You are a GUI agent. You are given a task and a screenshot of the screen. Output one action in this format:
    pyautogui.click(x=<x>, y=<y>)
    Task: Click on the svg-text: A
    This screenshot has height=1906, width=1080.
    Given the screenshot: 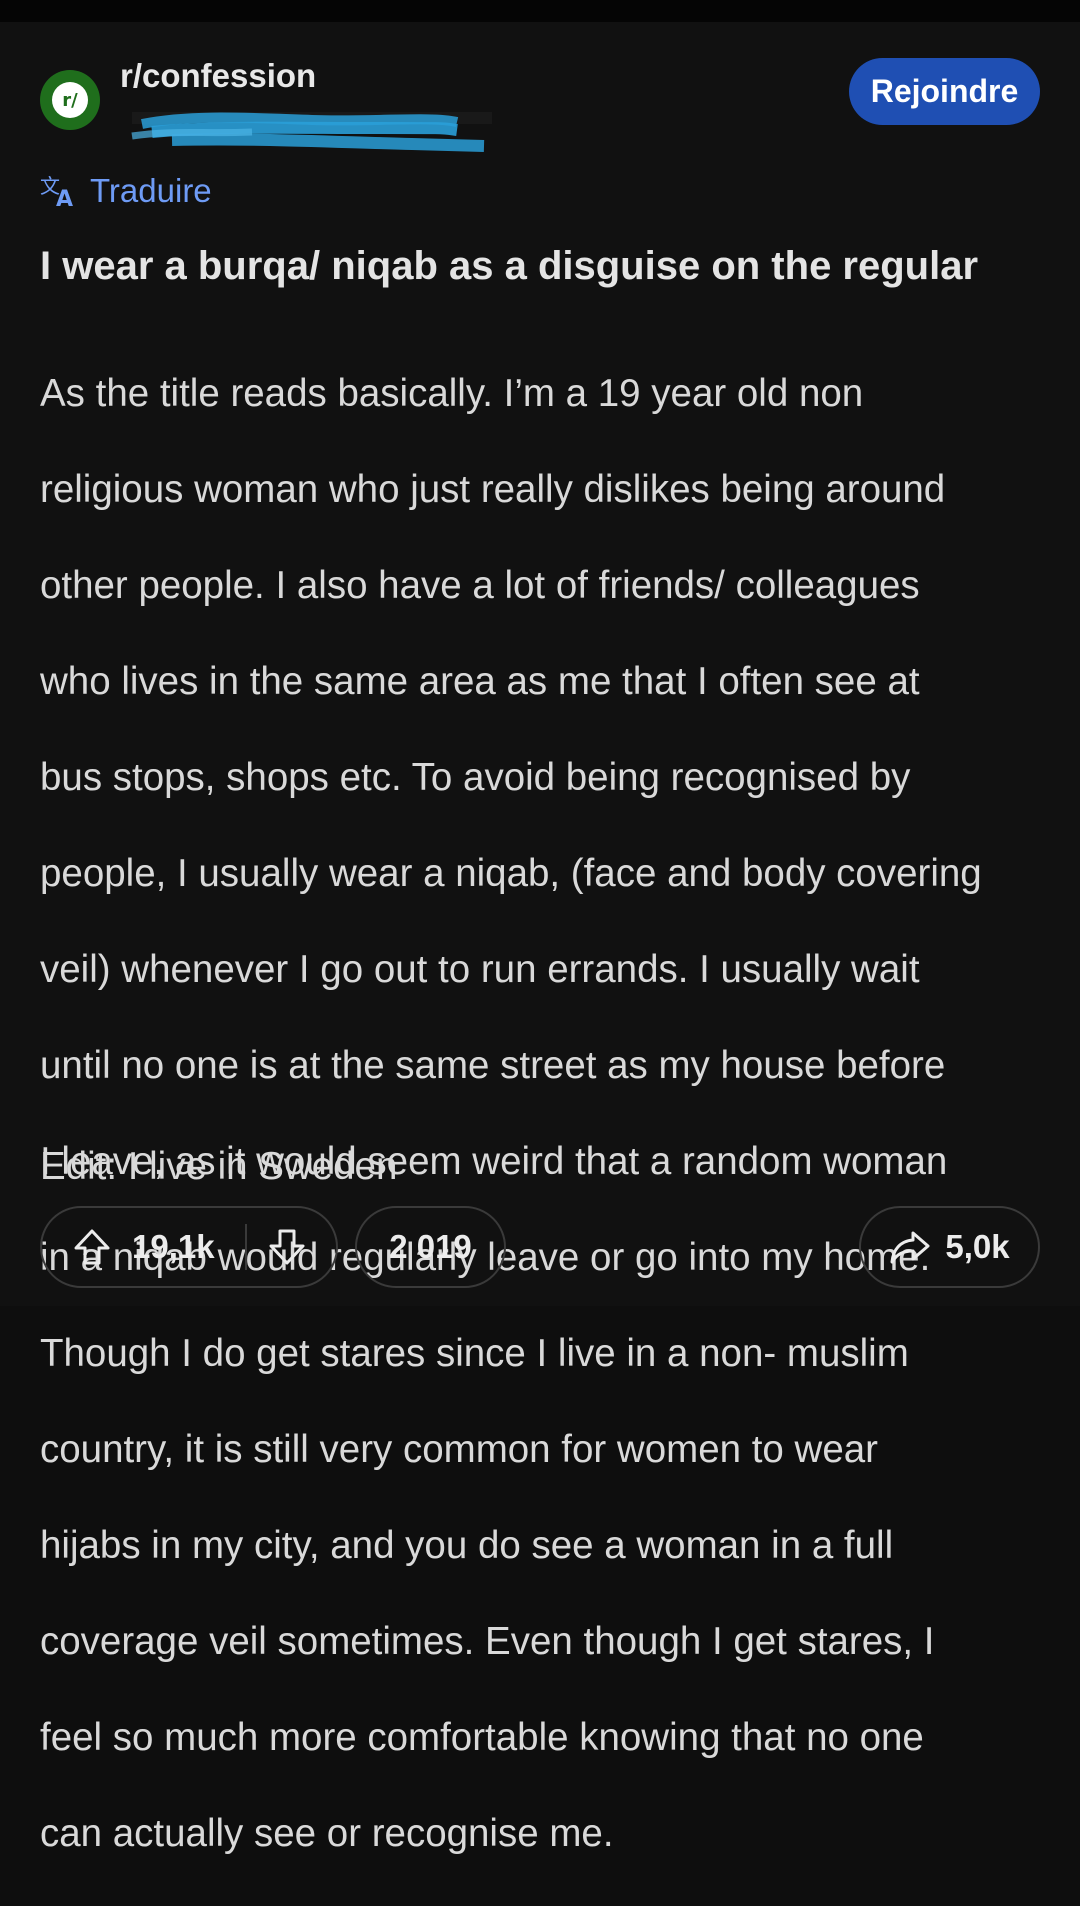 What is the action you would take?
    pyautogui.click(x=64, y=198)
    